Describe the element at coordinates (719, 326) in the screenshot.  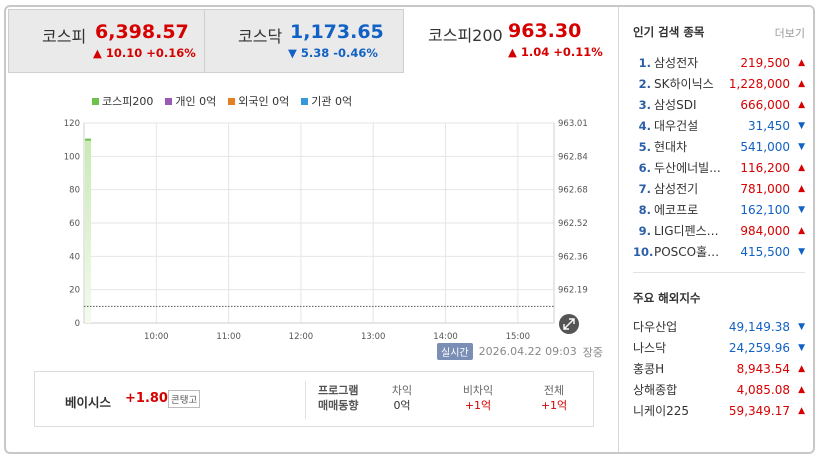
I see `overseas-index-item: 다우산업 49,149.38 ▼` at that location.